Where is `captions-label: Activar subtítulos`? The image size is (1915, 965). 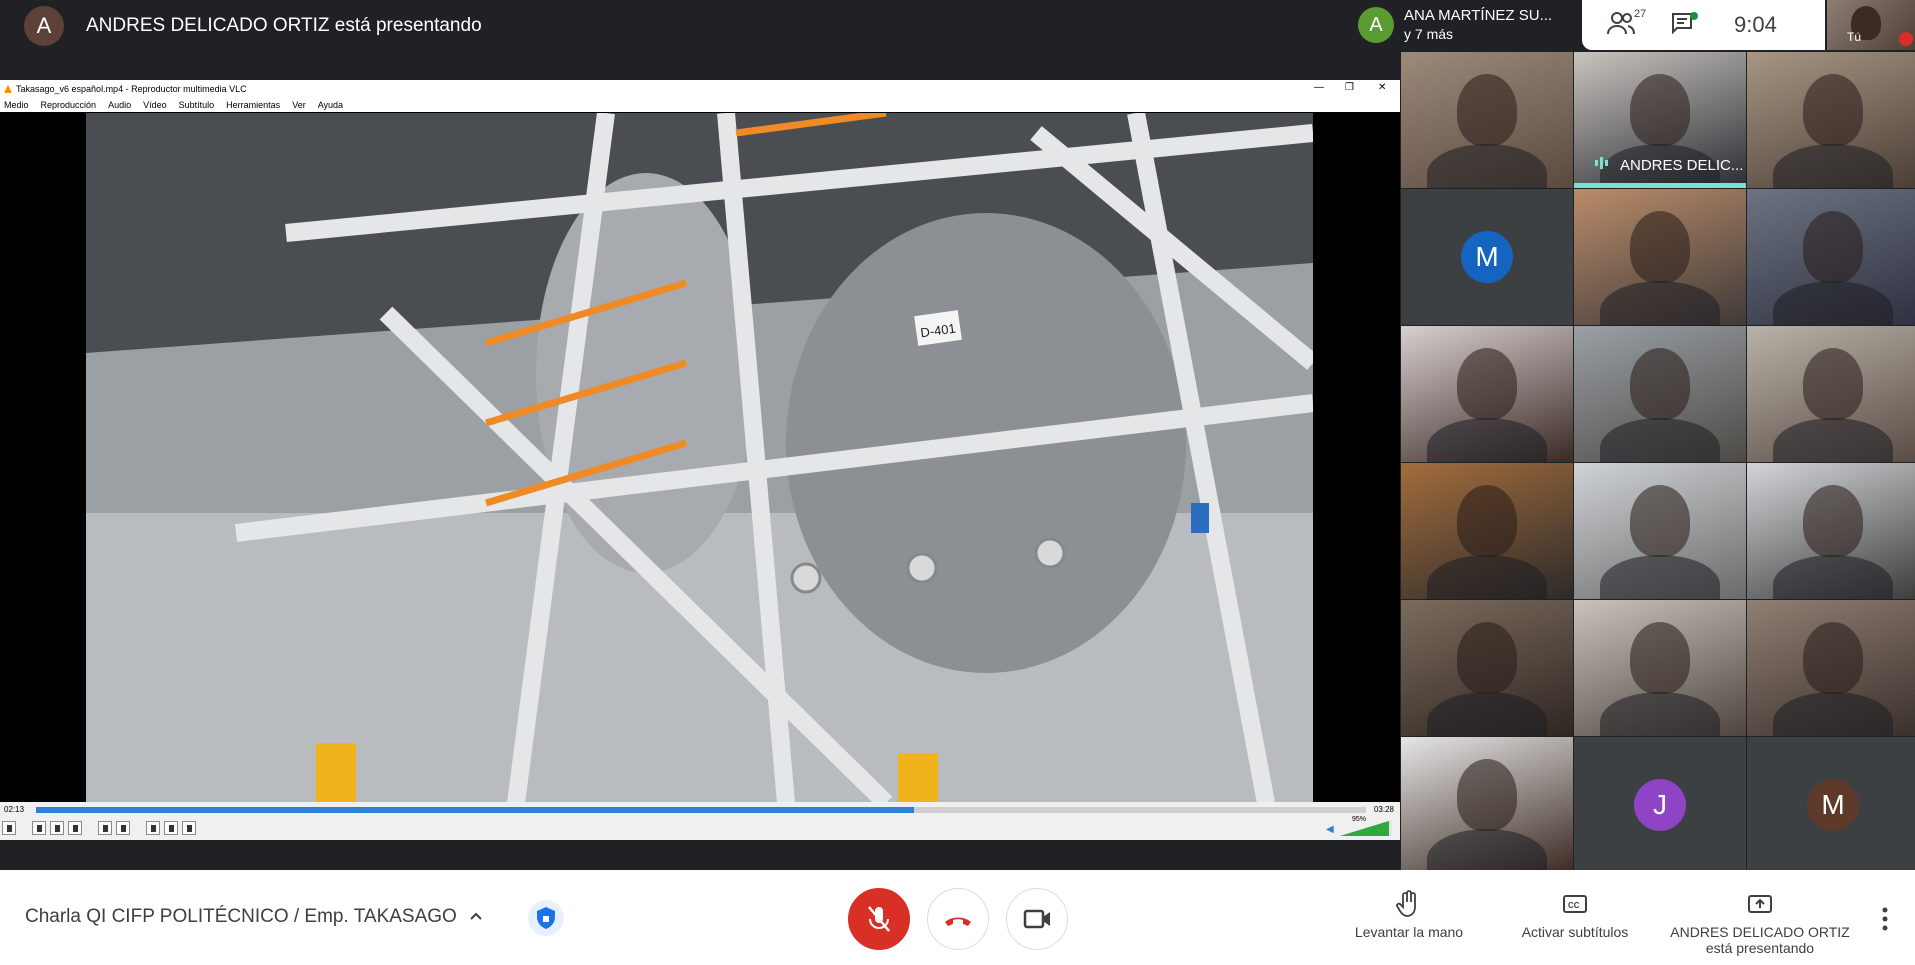
captions-label: Activar subtítulos is located at coordinates (1575, 932).